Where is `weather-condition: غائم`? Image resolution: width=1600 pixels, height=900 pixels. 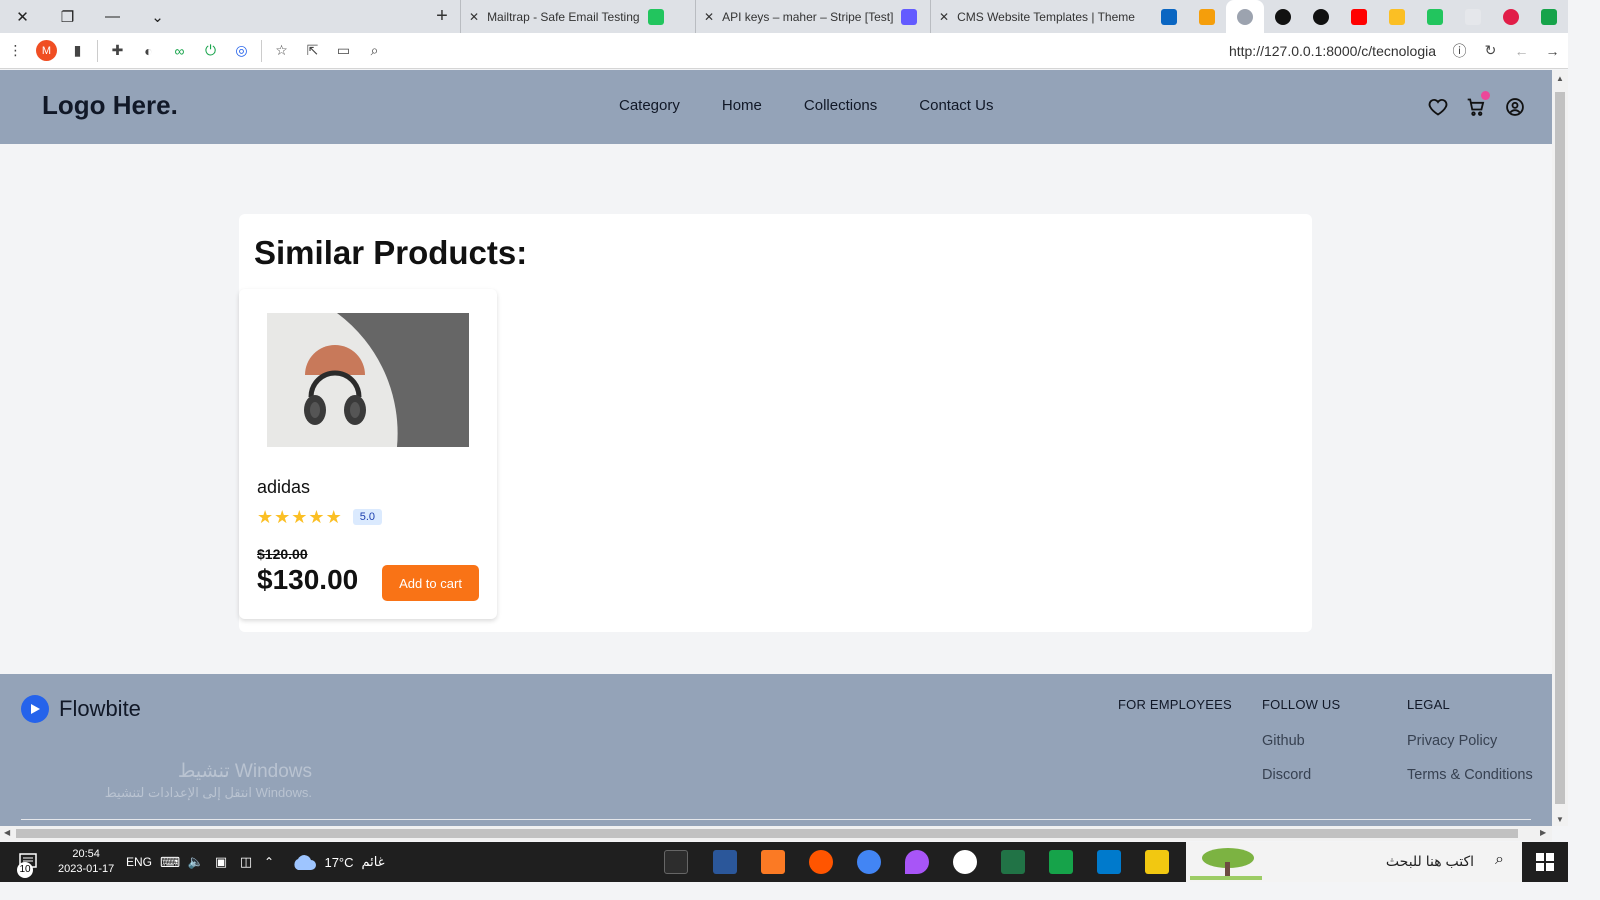
weather-condition: غائم is located at coordinates (373, 862).